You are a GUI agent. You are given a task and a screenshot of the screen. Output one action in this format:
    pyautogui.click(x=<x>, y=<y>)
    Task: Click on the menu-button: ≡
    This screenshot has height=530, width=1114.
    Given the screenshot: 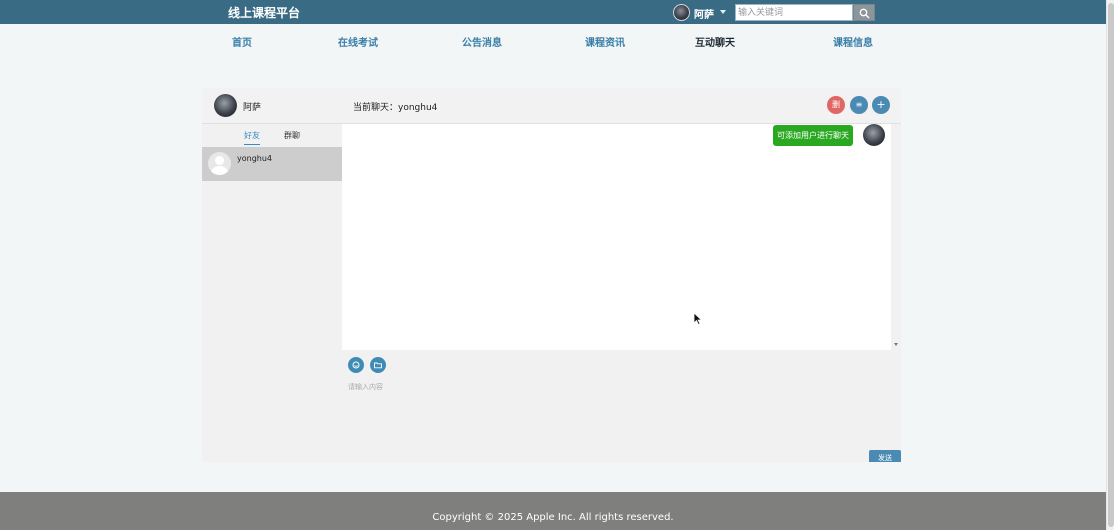 What is the action you would take?
    pyautogui.click(x=859, y=105)
    